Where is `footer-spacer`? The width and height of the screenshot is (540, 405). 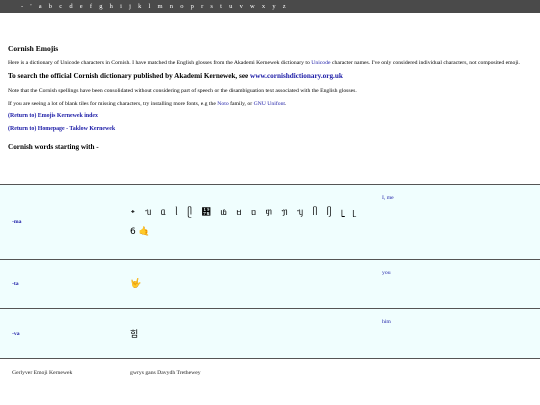 footer-spacer is located at coordinates (461, 373).